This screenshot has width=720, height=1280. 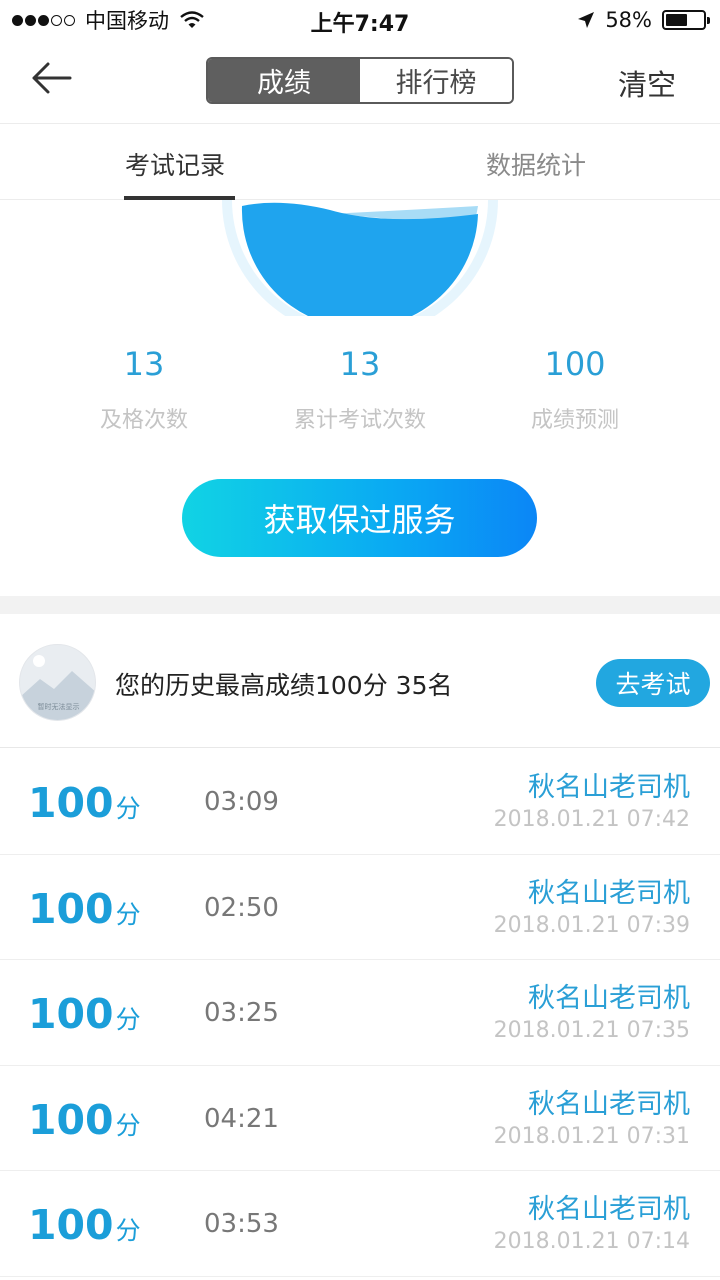 I want to click on avatar-caption: 暂时无法显示, so click(x=59, y=706).